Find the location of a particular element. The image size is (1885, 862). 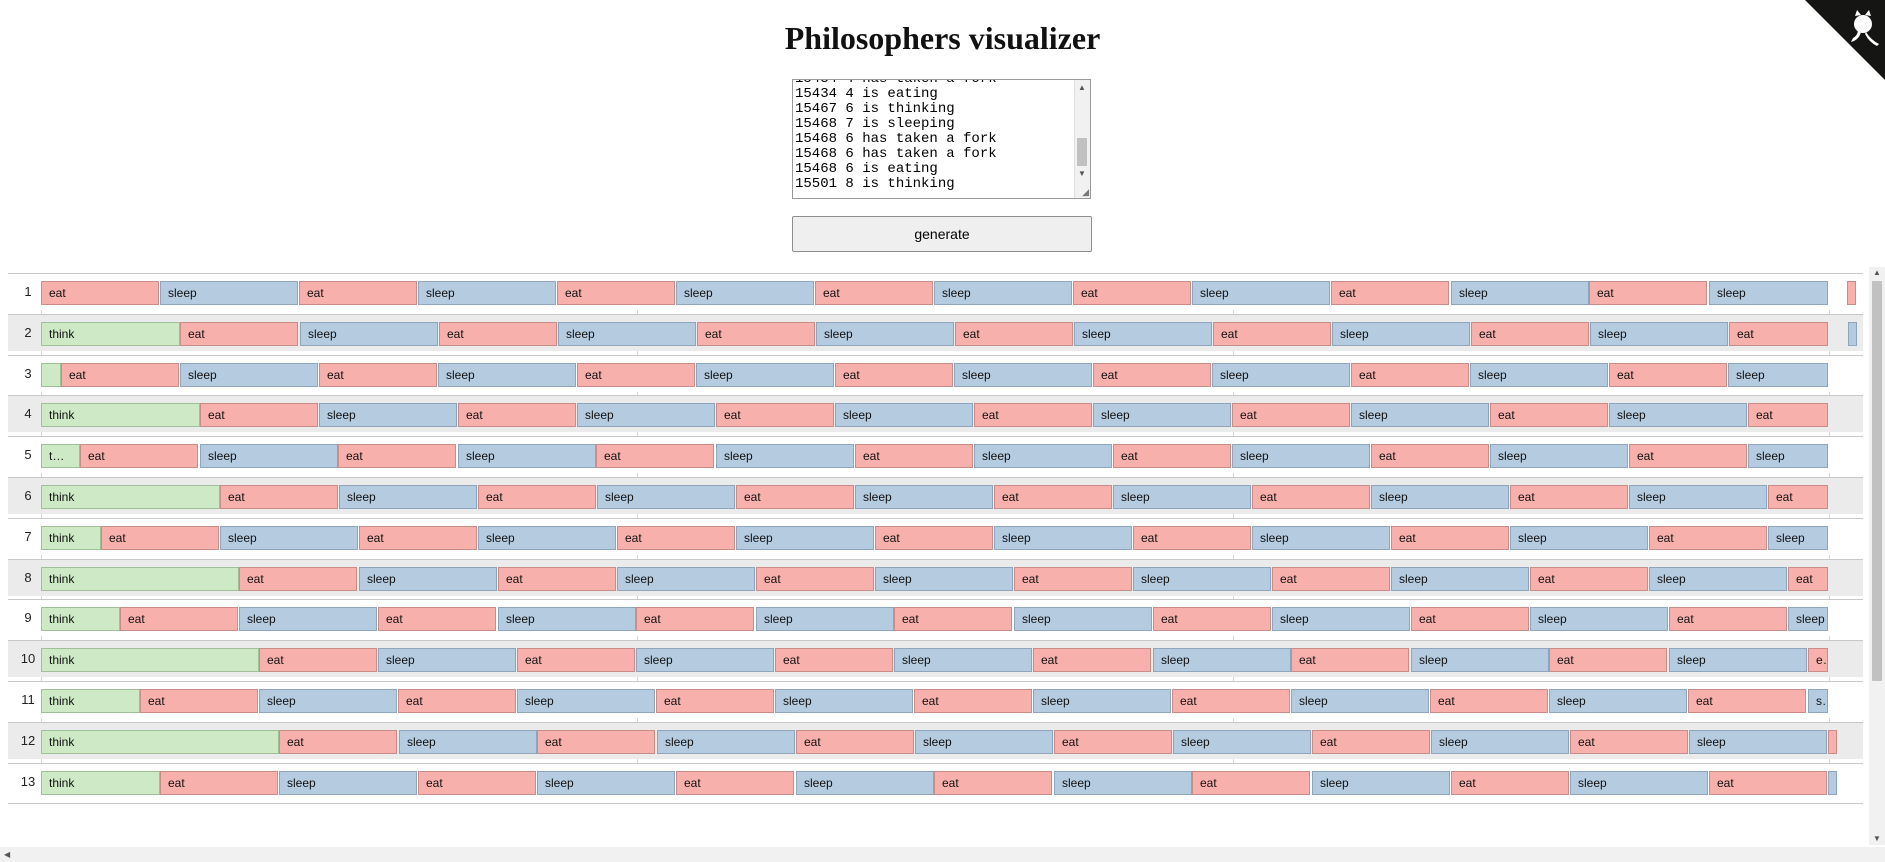

log-scrollbar: ▲ ▼ ◢ is located at coordinates (1082, 139).